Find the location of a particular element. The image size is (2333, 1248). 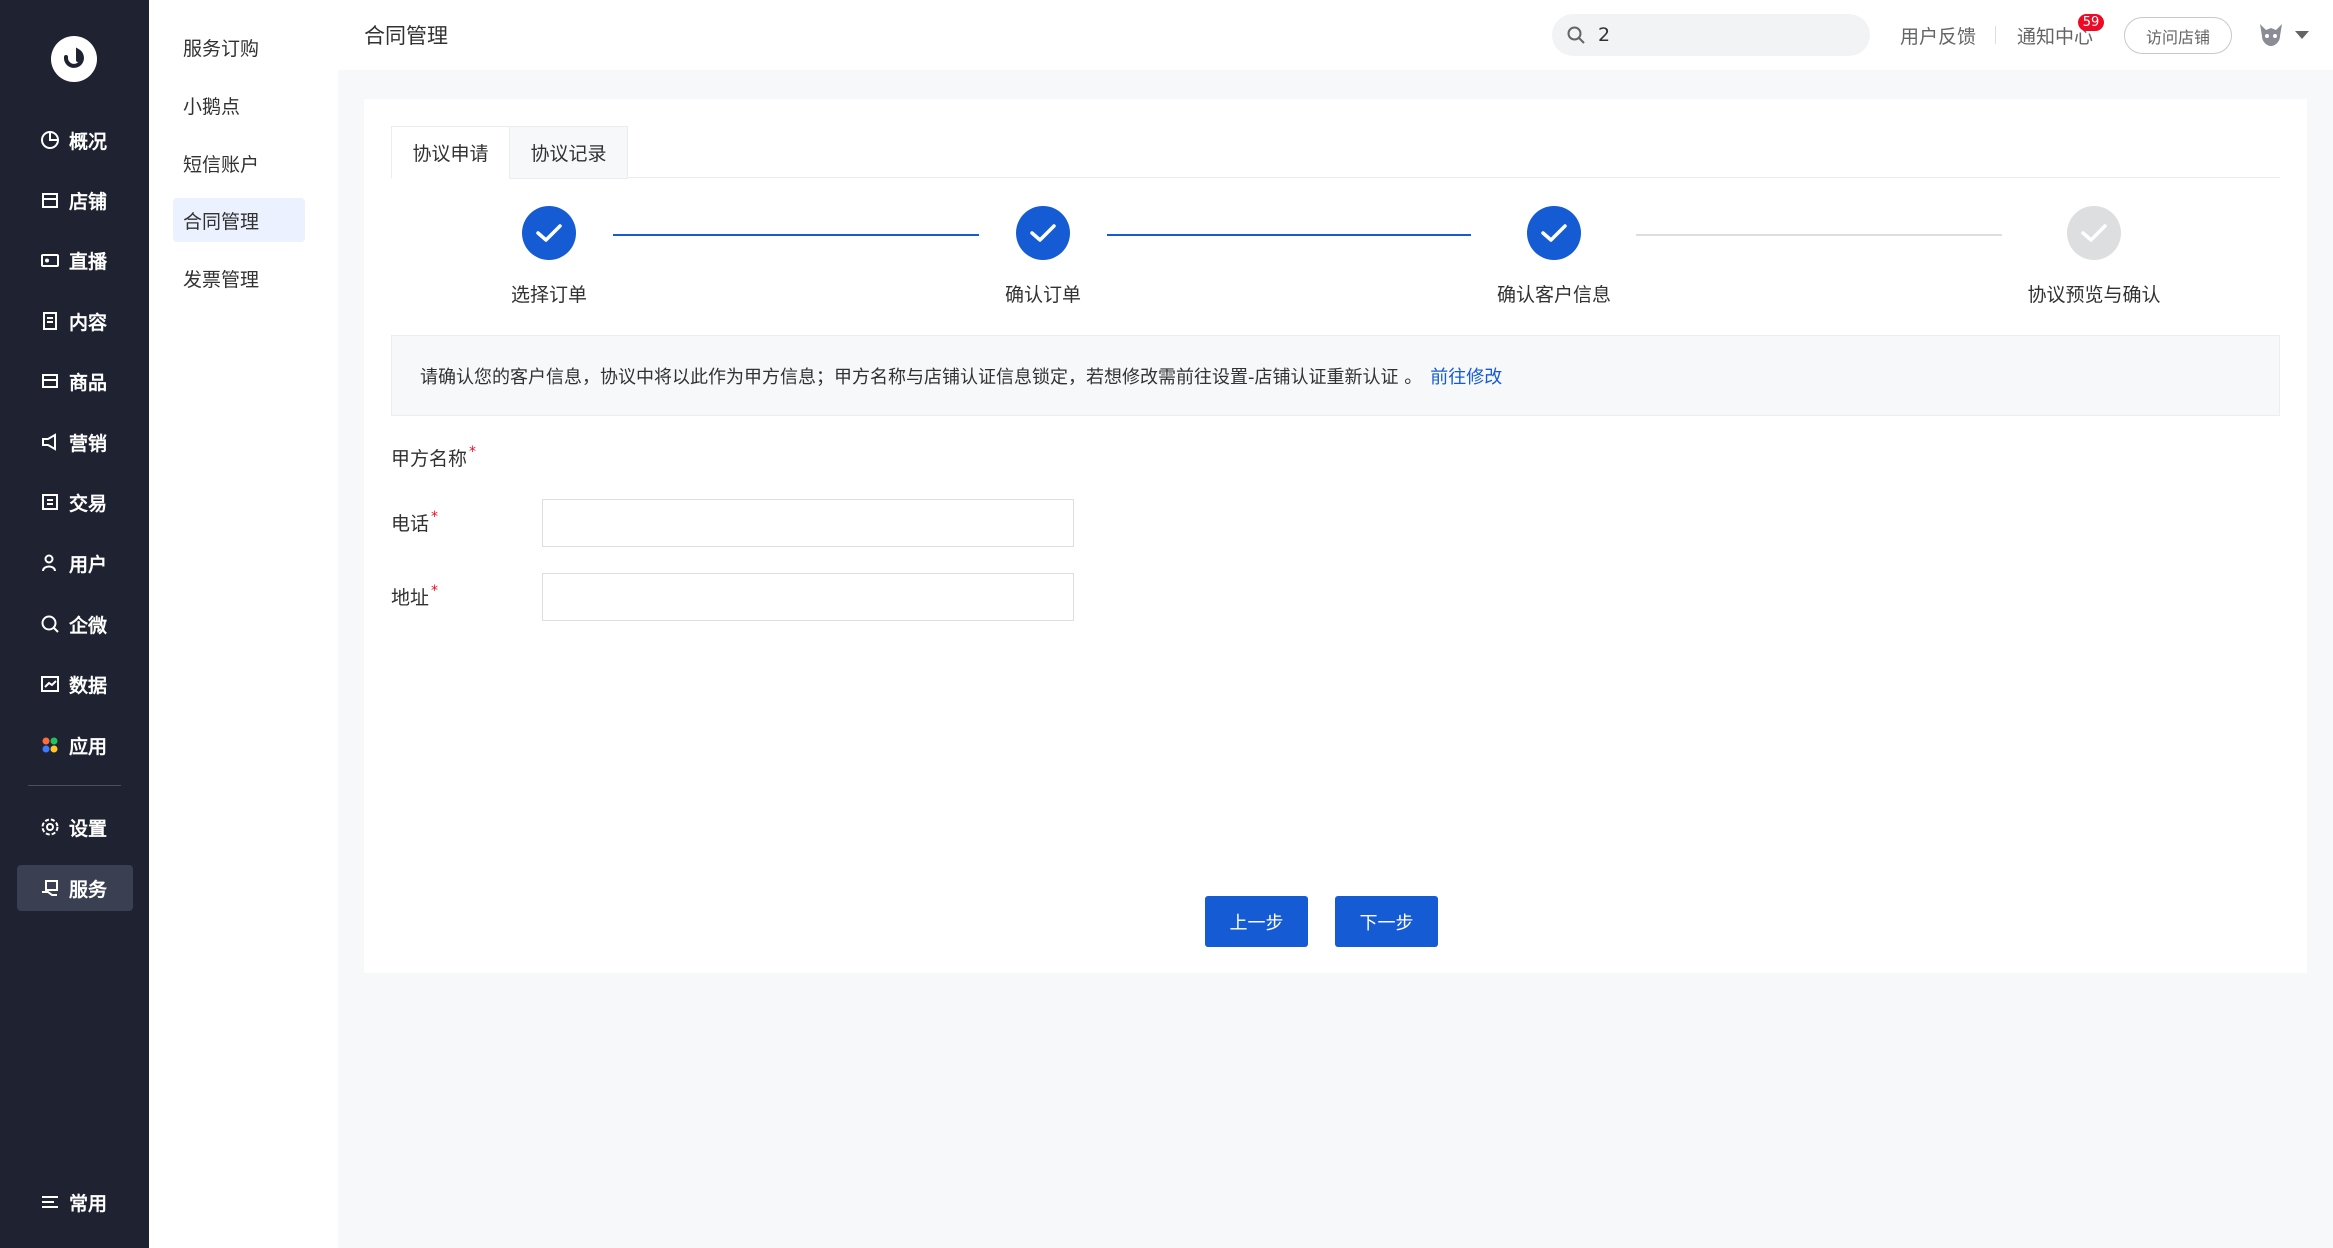

label-text: 甲方名称 is located at coordinates (429, 459).